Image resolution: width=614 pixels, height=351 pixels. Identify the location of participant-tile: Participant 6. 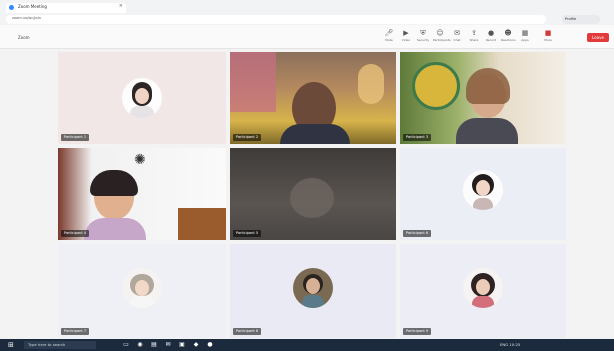
(483, 194).